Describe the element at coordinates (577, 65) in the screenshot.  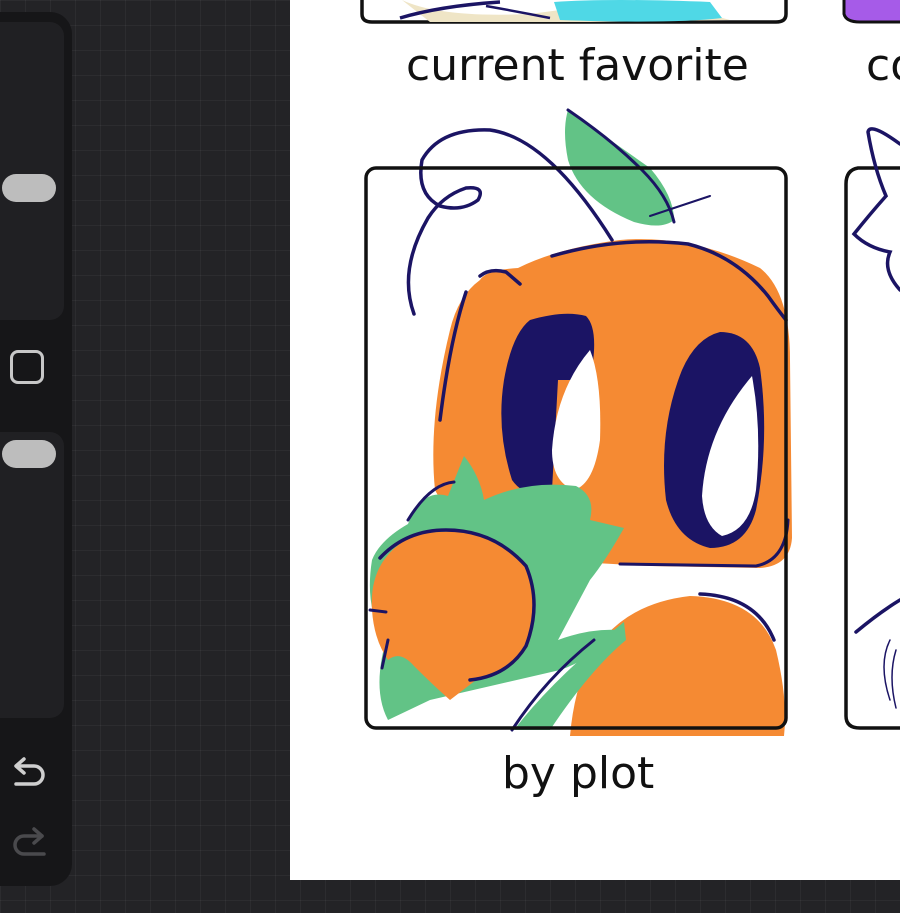
I see `caption-current-favorite: current favorite` at that location.